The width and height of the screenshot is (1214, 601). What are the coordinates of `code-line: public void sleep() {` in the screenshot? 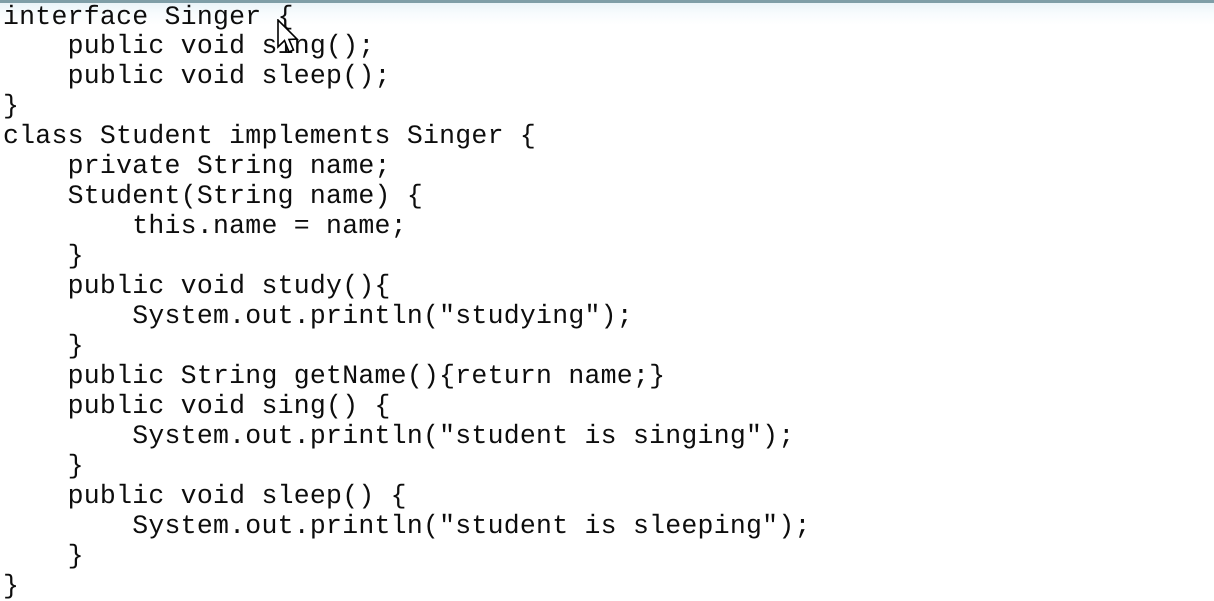 It's located at (205, 496).